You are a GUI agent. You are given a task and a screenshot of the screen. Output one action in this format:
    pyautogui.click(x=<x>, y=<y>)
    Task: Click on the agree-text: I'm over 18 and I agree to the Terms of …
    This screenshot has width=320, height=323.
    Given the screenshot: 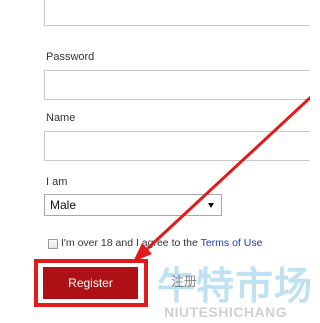 What is the action you would take?
    pyautogui.click(x=161, y=243)
    